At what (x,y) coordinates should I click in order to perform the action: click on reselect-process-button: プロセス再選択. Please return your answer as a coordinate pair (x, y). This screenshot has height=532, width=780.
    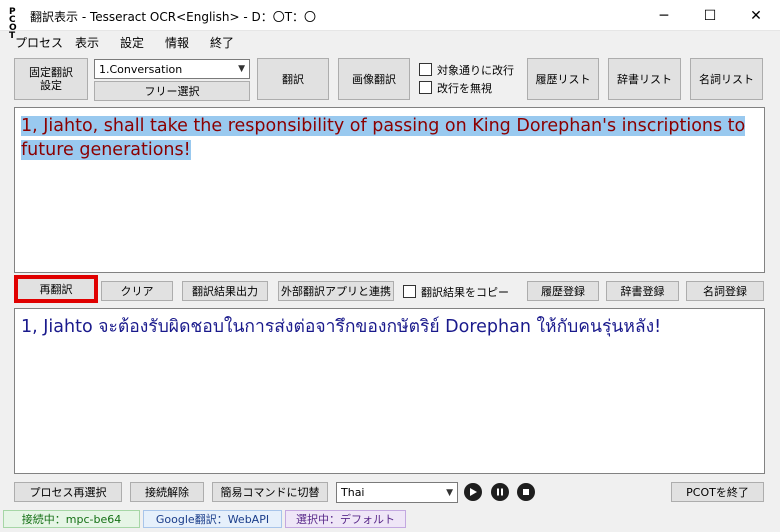
    Looking at the image, I should click on (68, 492).